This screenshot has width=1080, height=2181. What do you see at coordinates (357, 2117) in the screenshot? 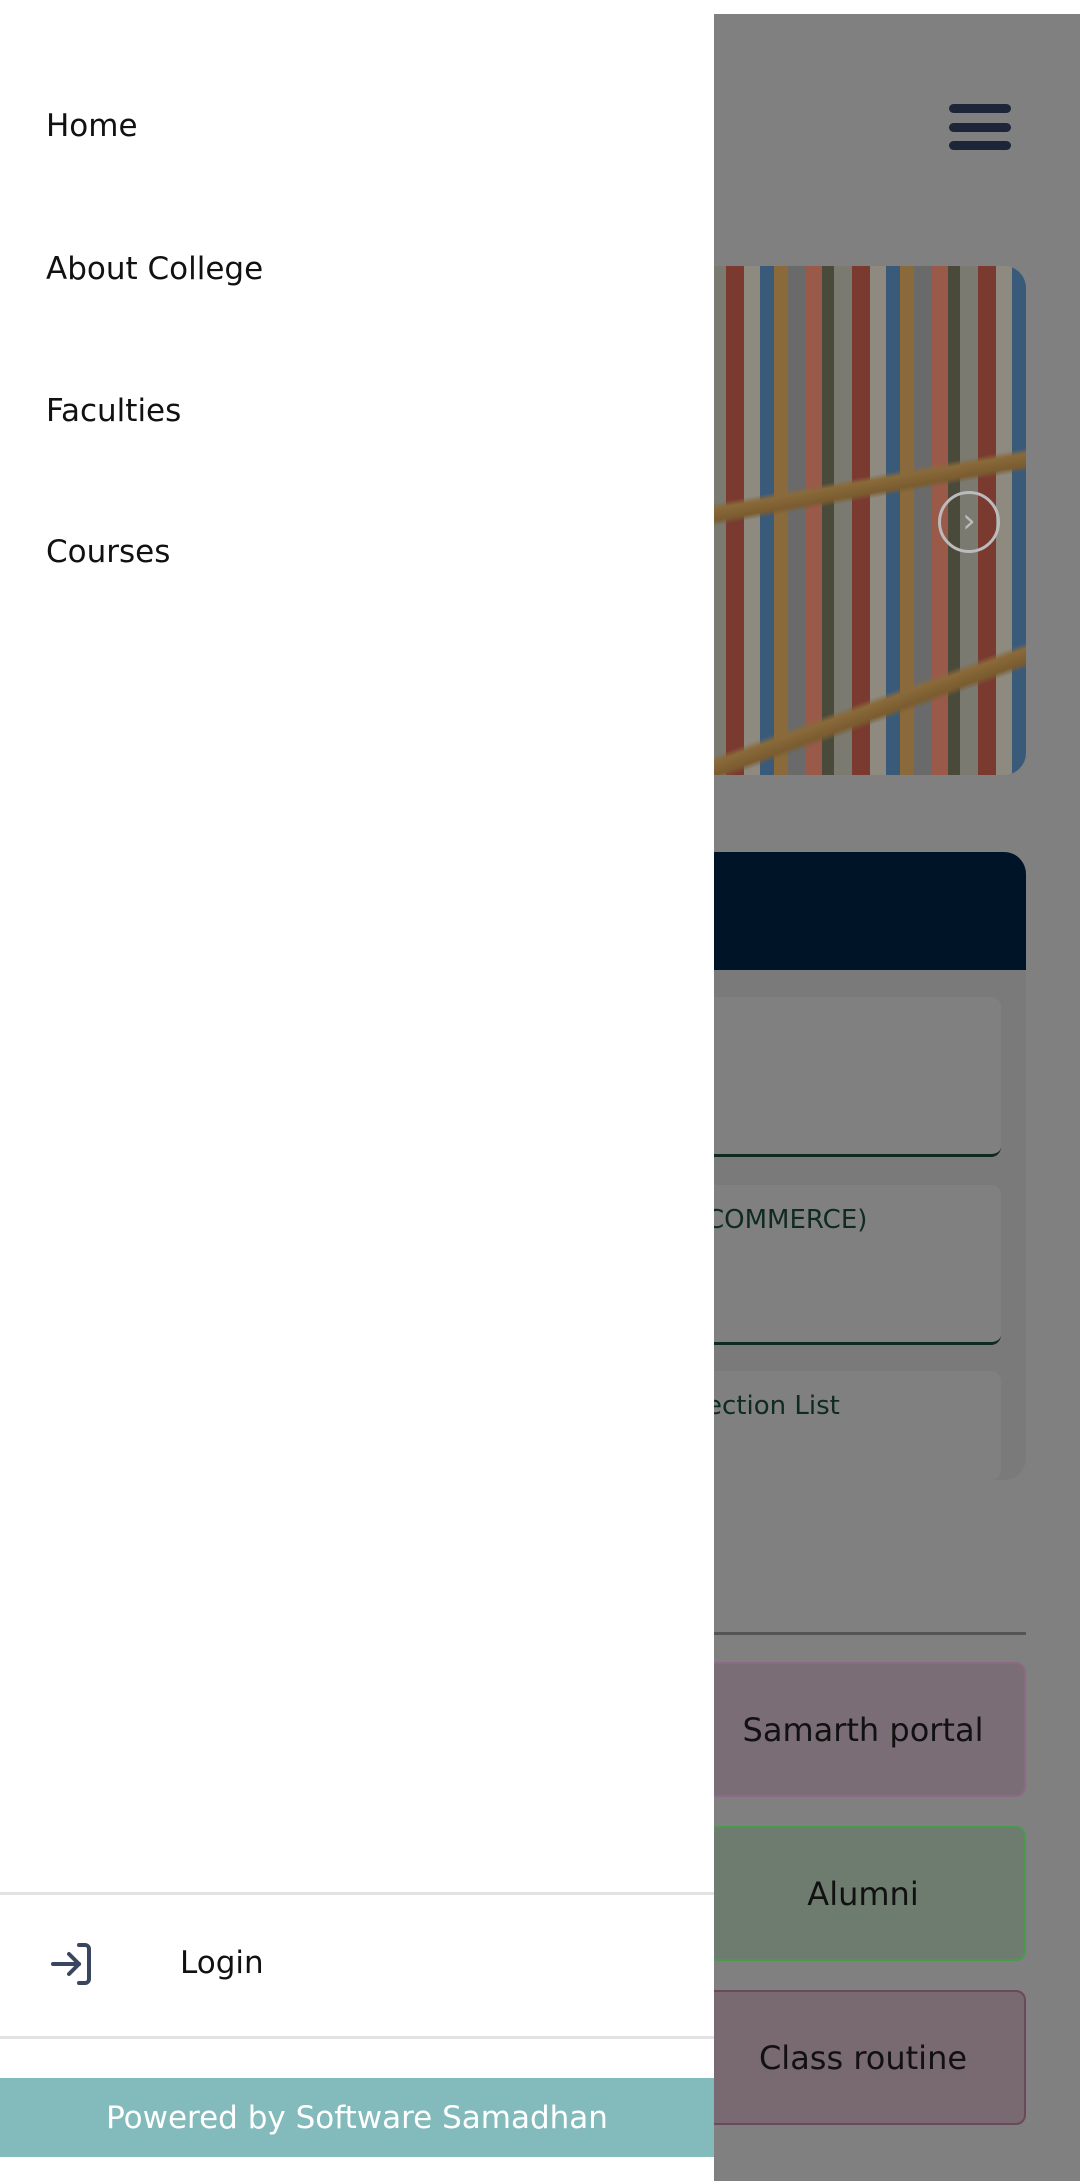
I see `powered-by-footer: Powered by Software Samadhan` at bounding box center [357, 2117].